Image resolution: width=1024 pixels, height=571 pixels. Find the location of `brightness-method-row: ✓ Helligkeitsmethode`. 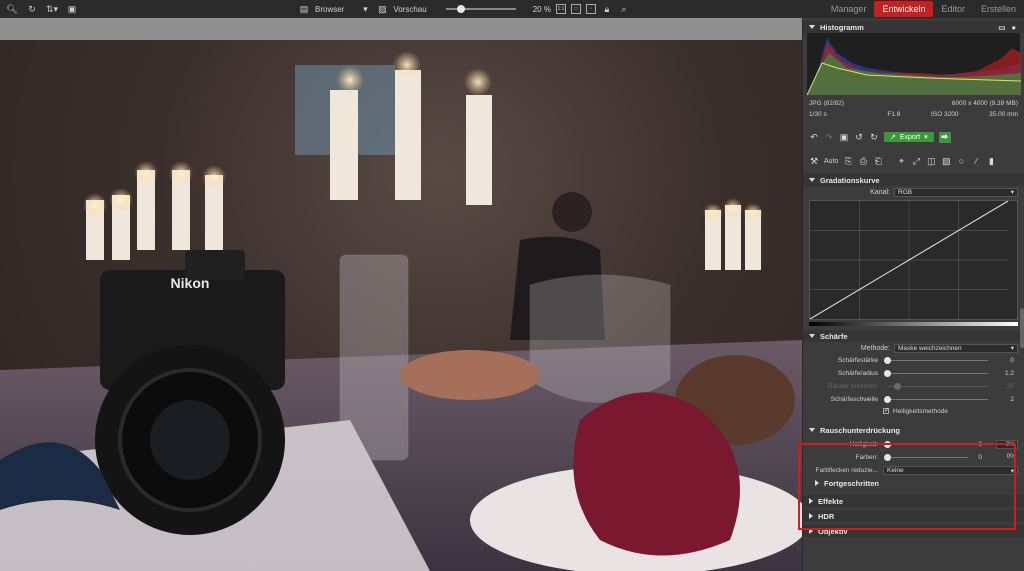

brightness-method-row: ✓ Helligkeitsmethode is located at coordinates (915, 411).